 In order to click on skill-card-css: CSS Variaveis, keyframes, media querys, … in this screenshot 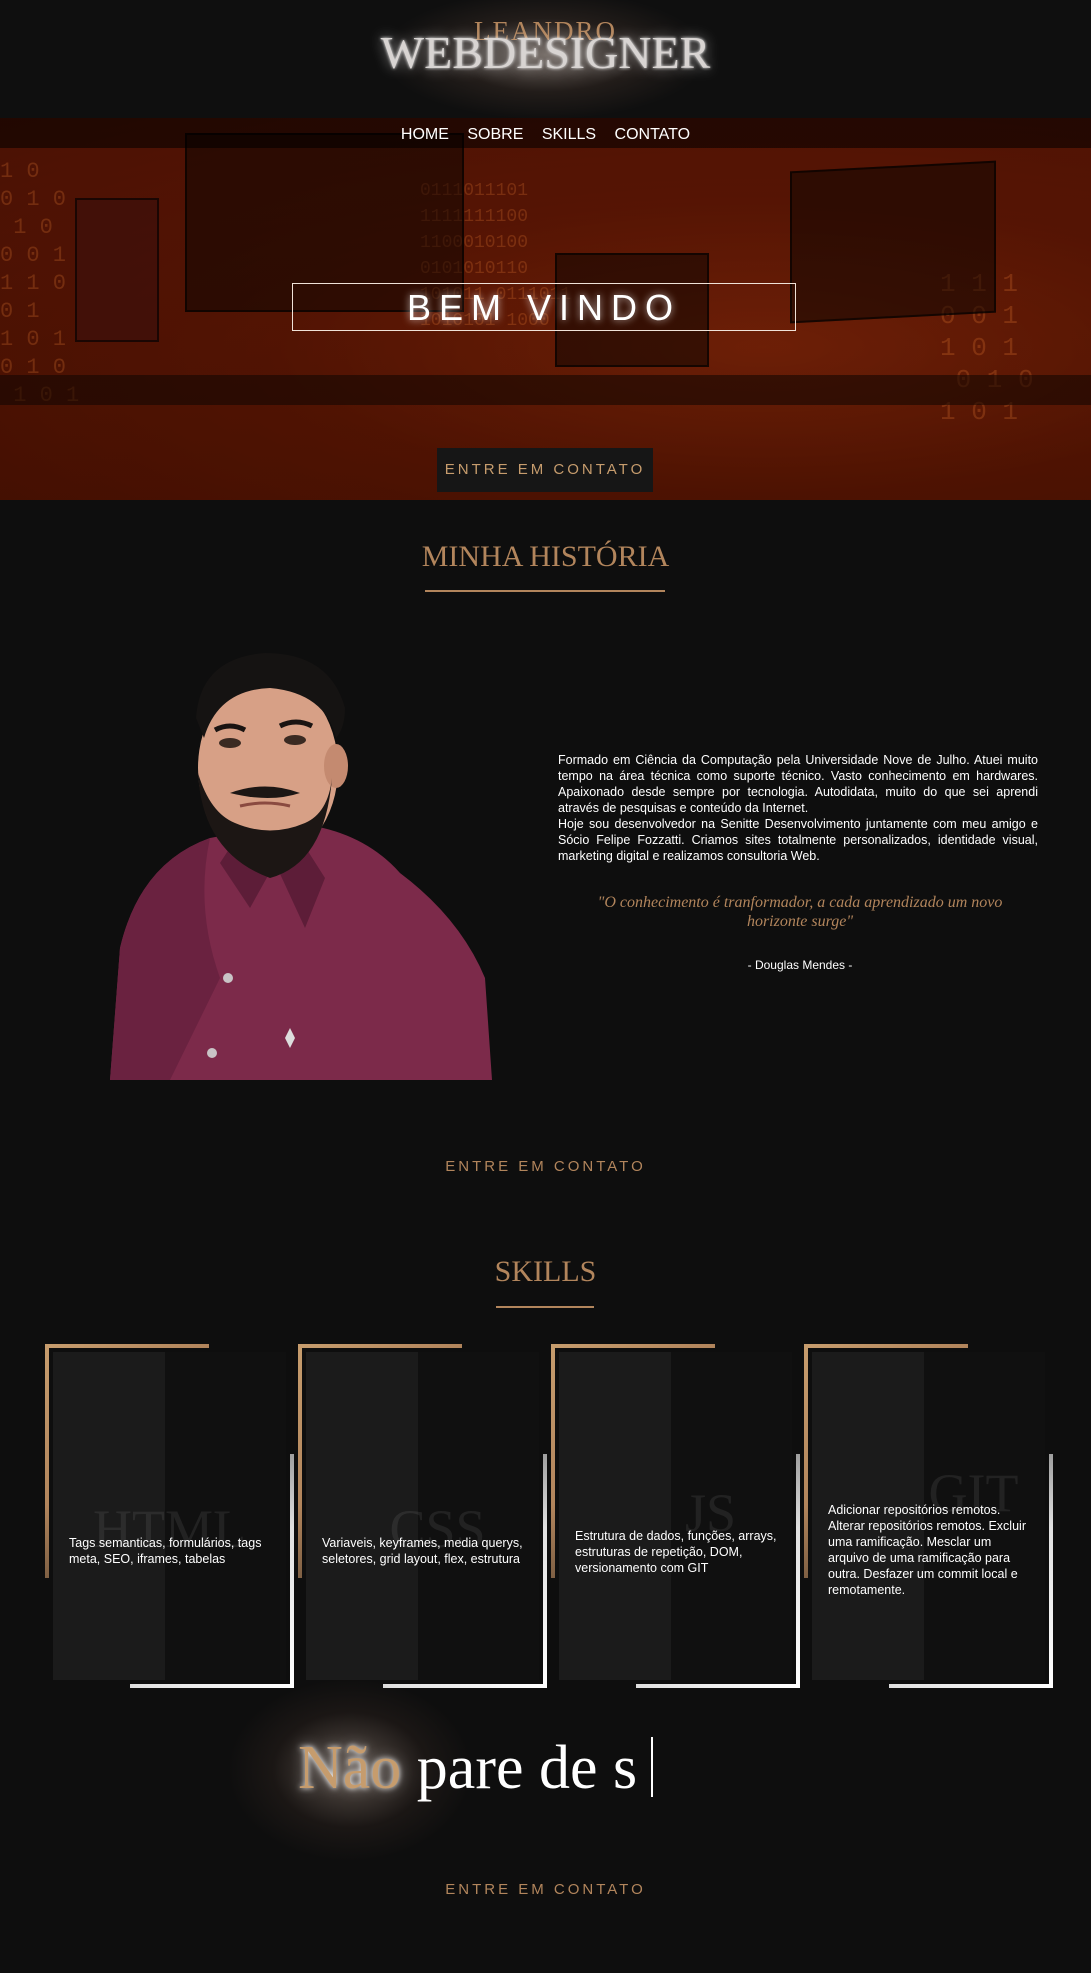, I will do `click(422, 1516)`.